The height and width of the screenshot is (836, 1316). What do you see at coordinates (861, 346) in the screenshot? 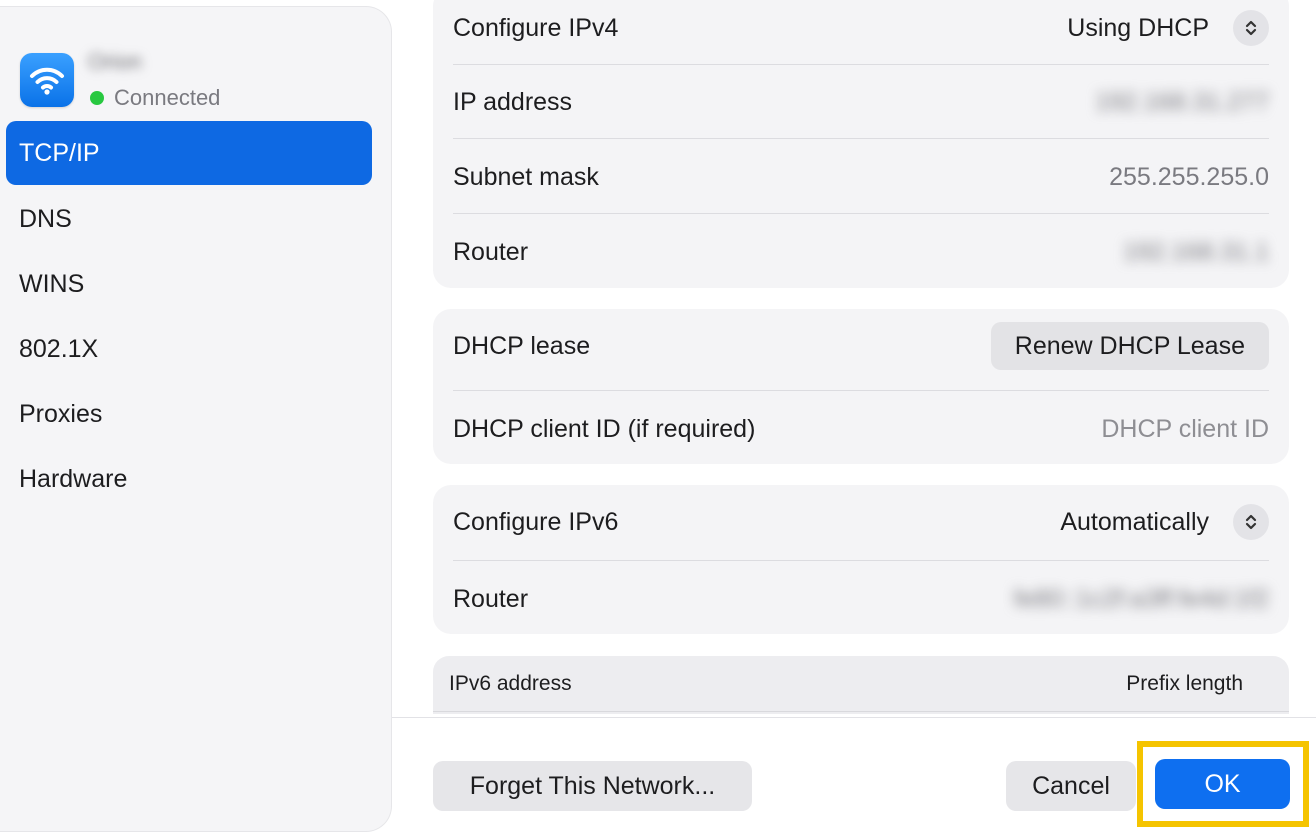
I see `dhcp-lease-row: DHCP lease Renew DHCP Lease` at bounding box center [861, 346].